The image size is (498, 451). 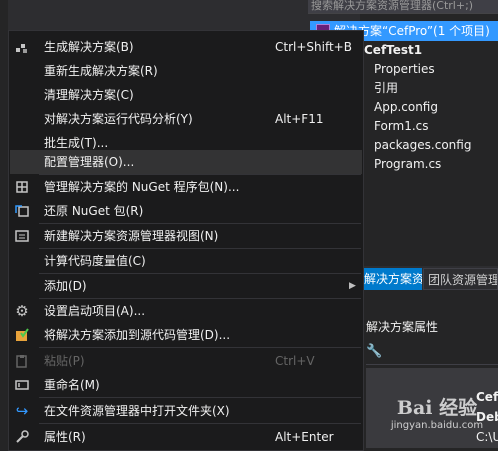 What do you see at coordinates (89, 47) in the screenshot?
I see `menu-label: 生成解决方案(B)` at bounding box center [89, 47].